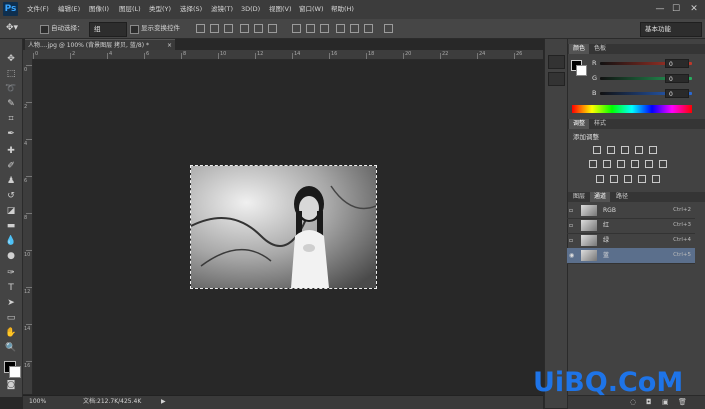 The image size is (705, 409). I want to click on menu-layer: 图层(L), so click(130, 9).